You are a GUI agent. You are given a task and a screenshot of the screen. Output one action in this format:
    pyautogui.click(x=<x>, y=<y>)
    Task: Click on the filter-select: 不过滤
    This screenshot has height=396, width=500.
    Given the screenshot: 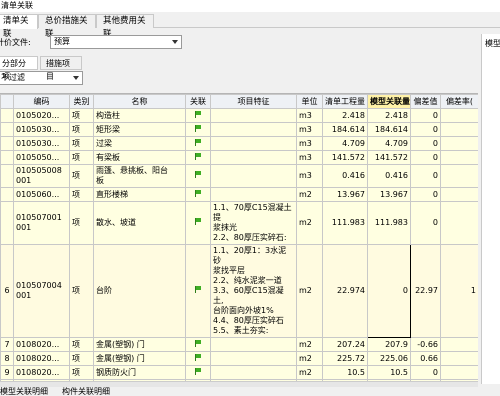 What is the action you would take?
    pyautogui.click(x=41, y=78)
    